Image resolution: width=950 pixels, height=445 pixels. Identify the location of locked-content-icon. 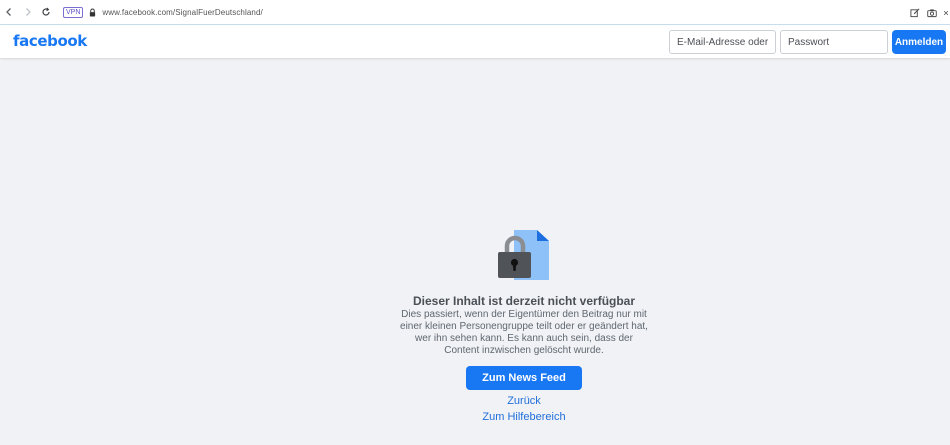
(524, 255).